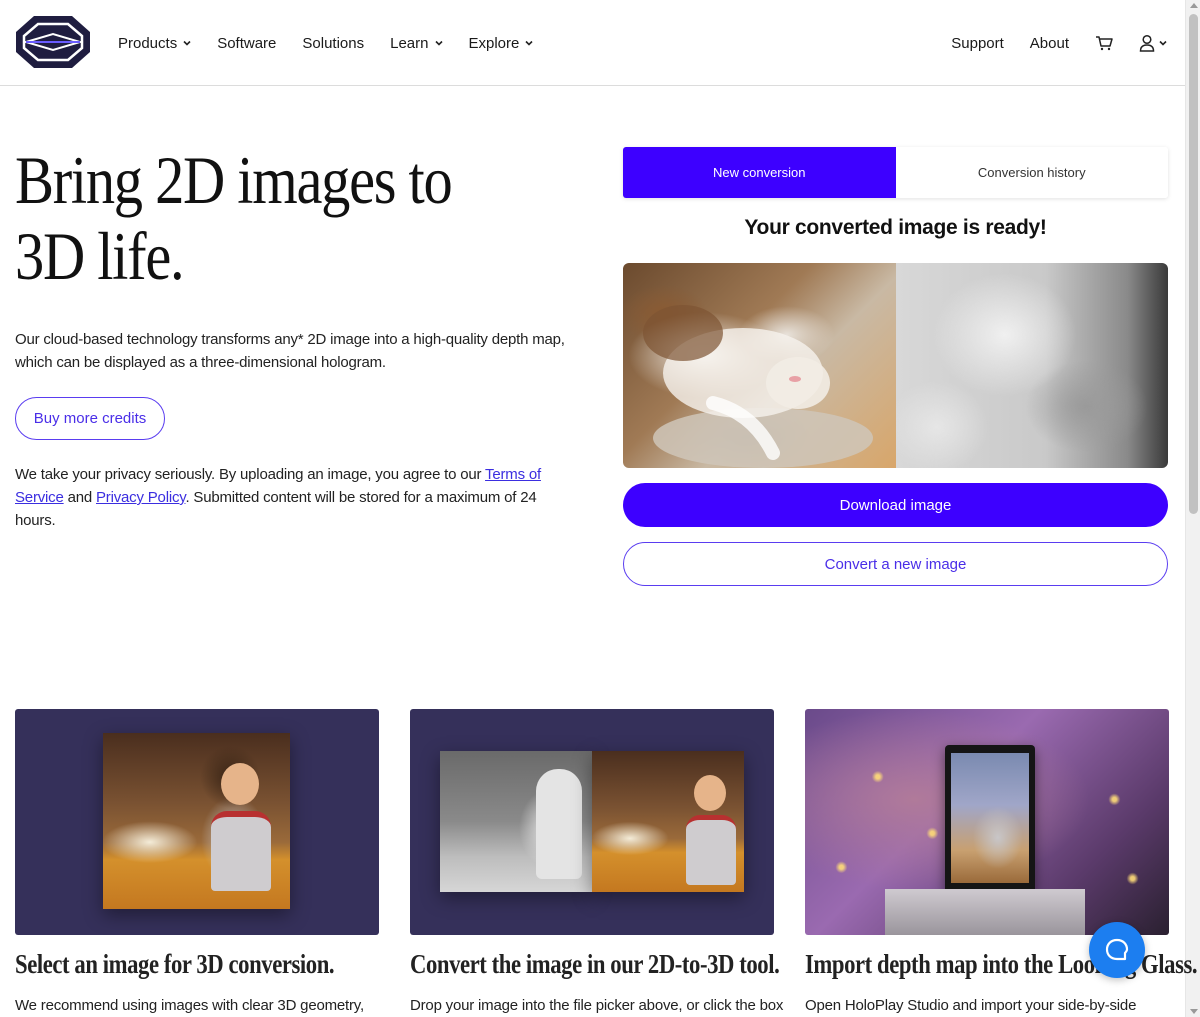  Describe the element at coordinates (79, 497) in the screenshot. I see `privacy-text-2: and` at that location.